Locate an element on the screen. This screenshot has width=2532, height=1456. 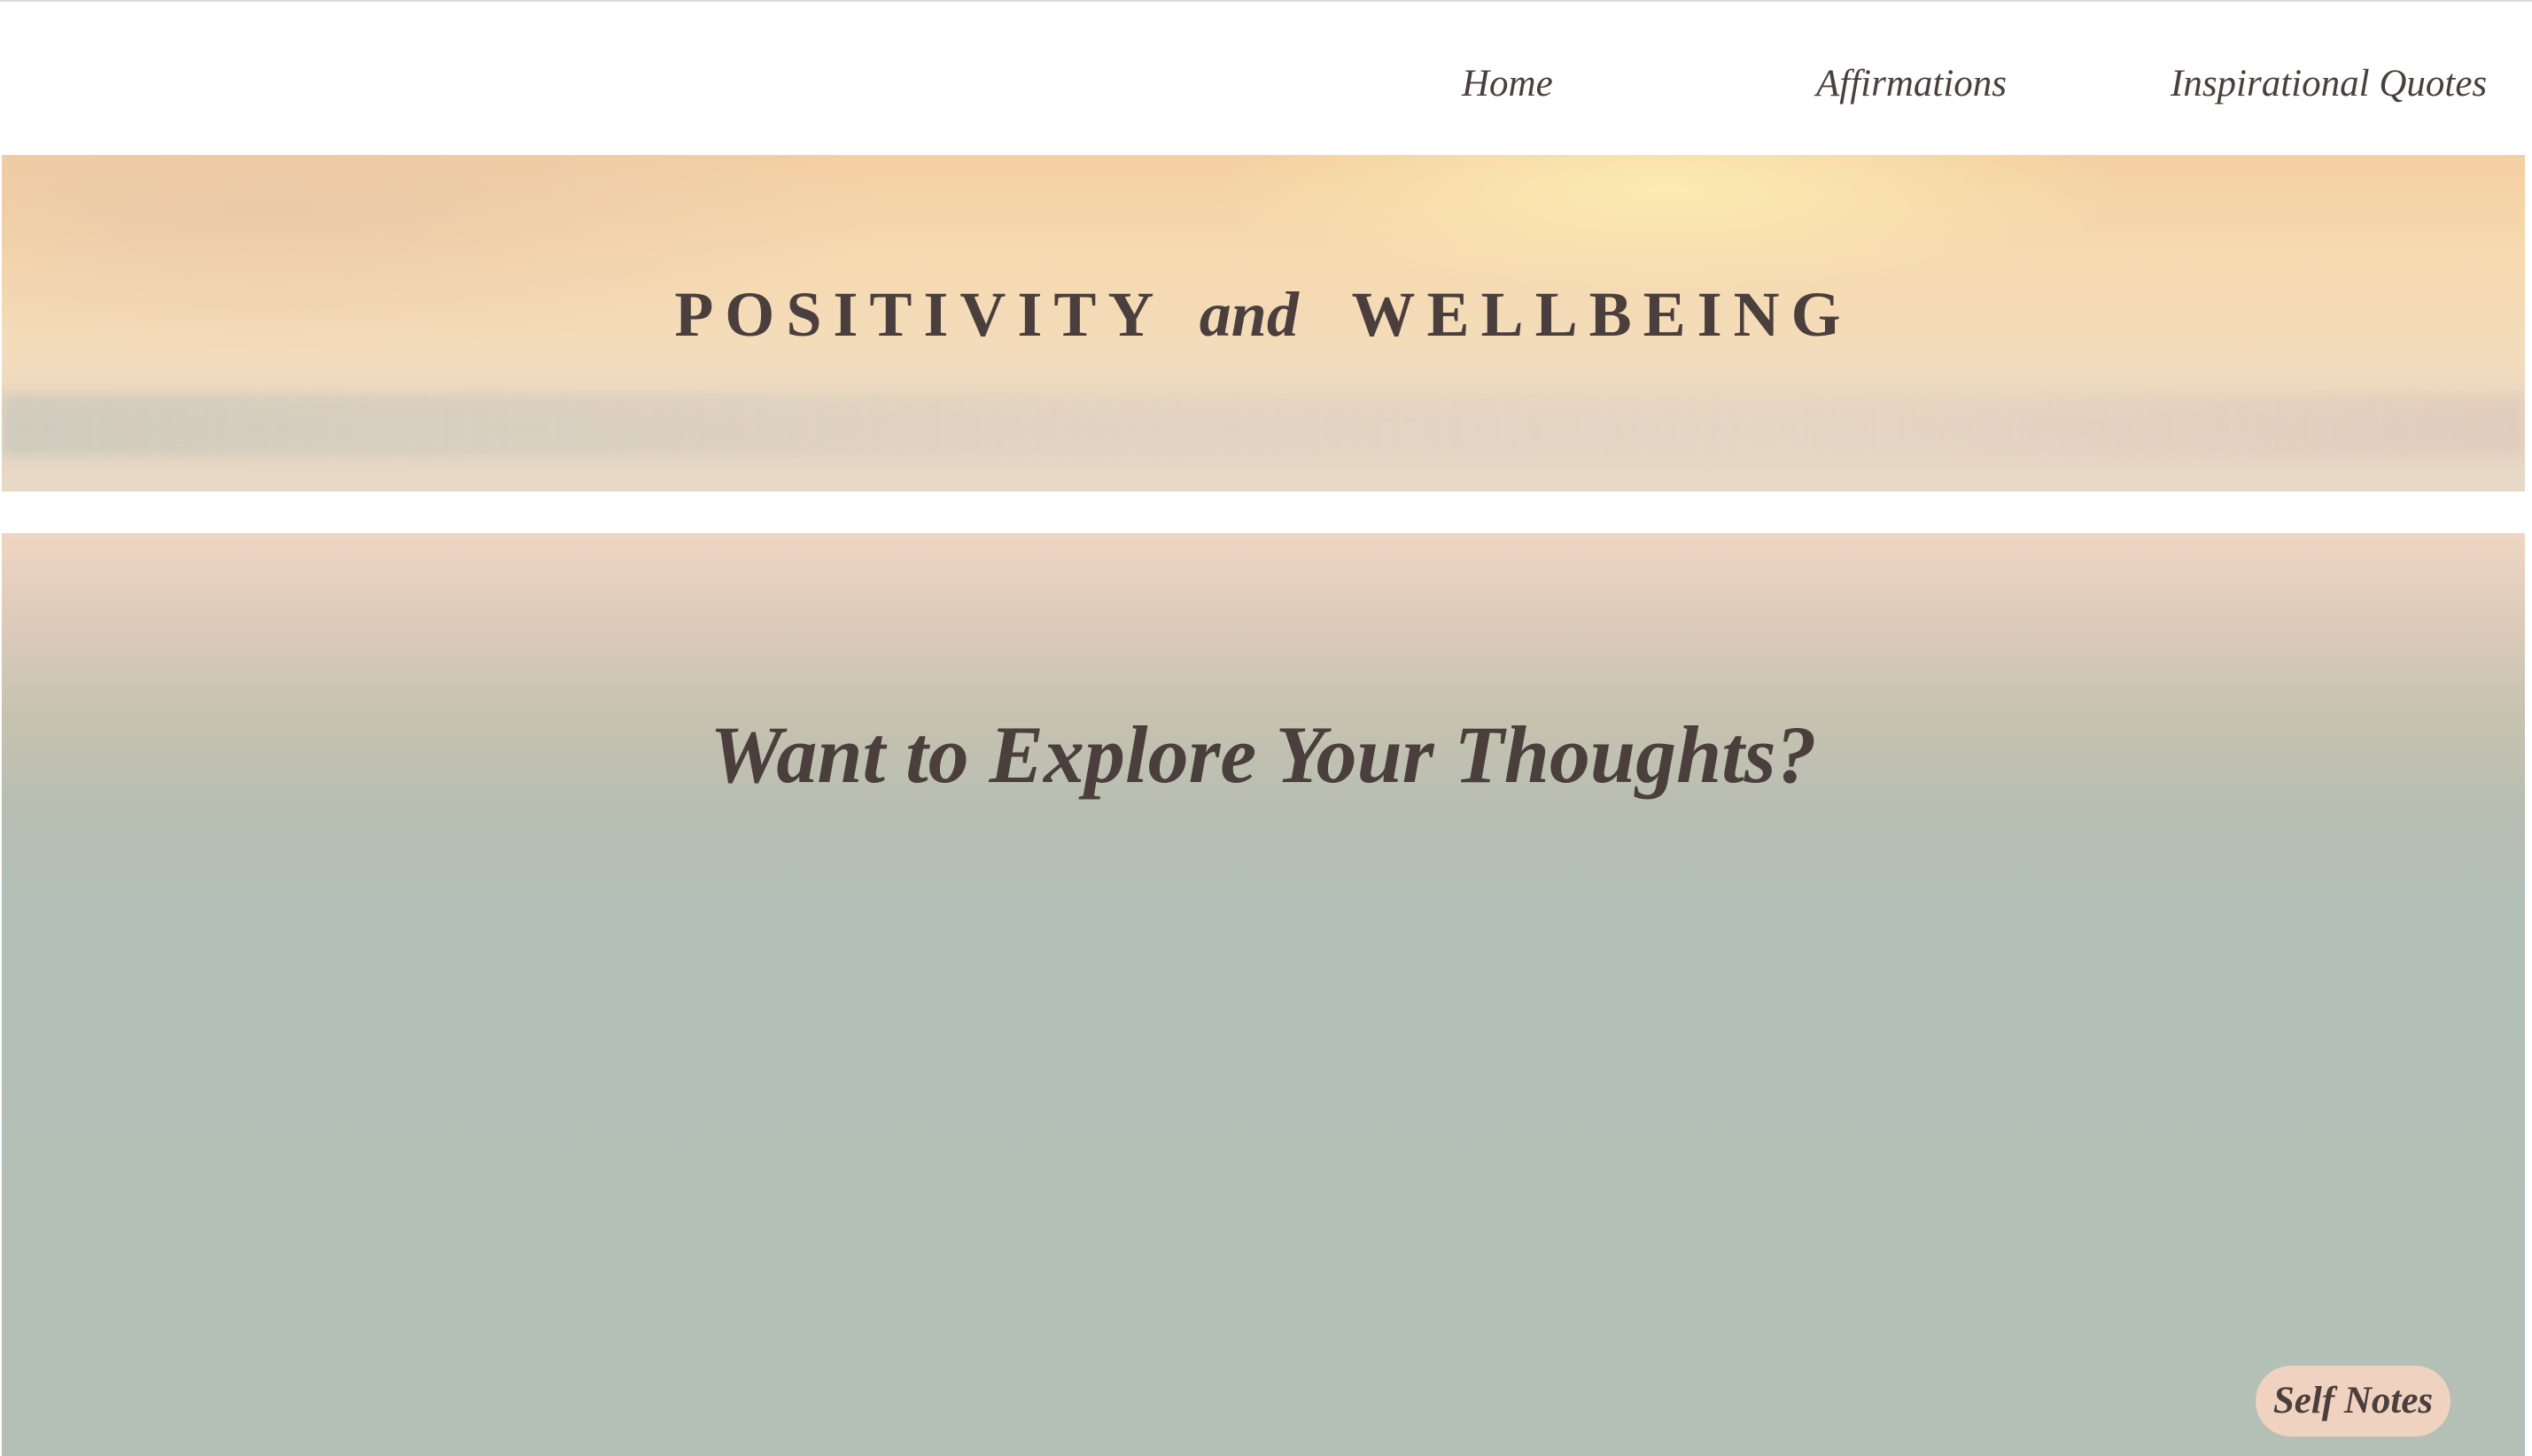
section-heading: Want to Explore Your Thoughts? is located at coordinates (1263, 754).